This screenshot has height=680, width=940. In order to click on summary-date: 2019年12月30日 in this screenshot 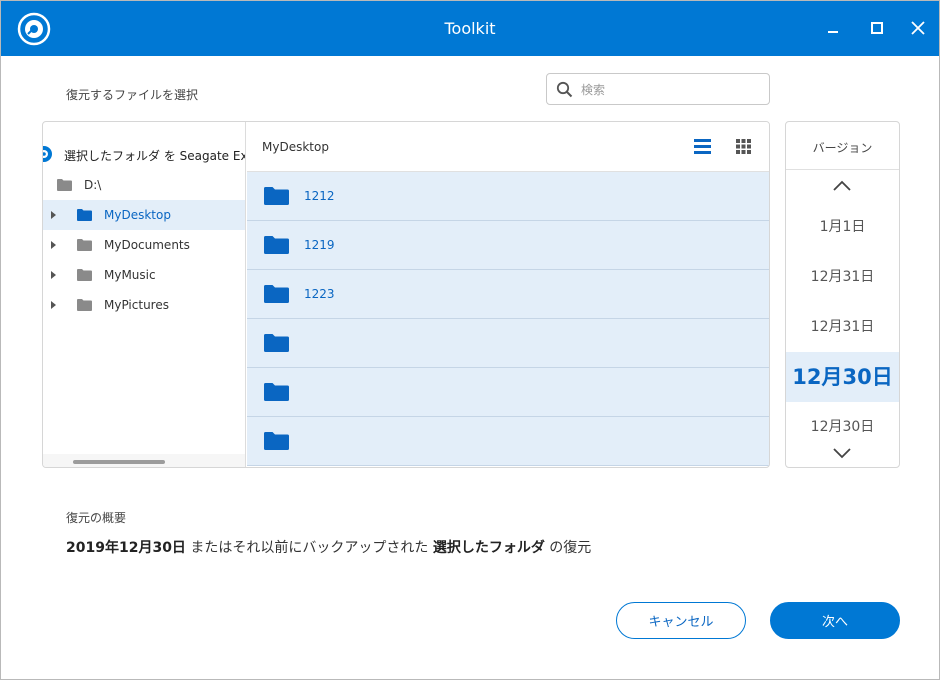, I will do `click(126, 548)`.